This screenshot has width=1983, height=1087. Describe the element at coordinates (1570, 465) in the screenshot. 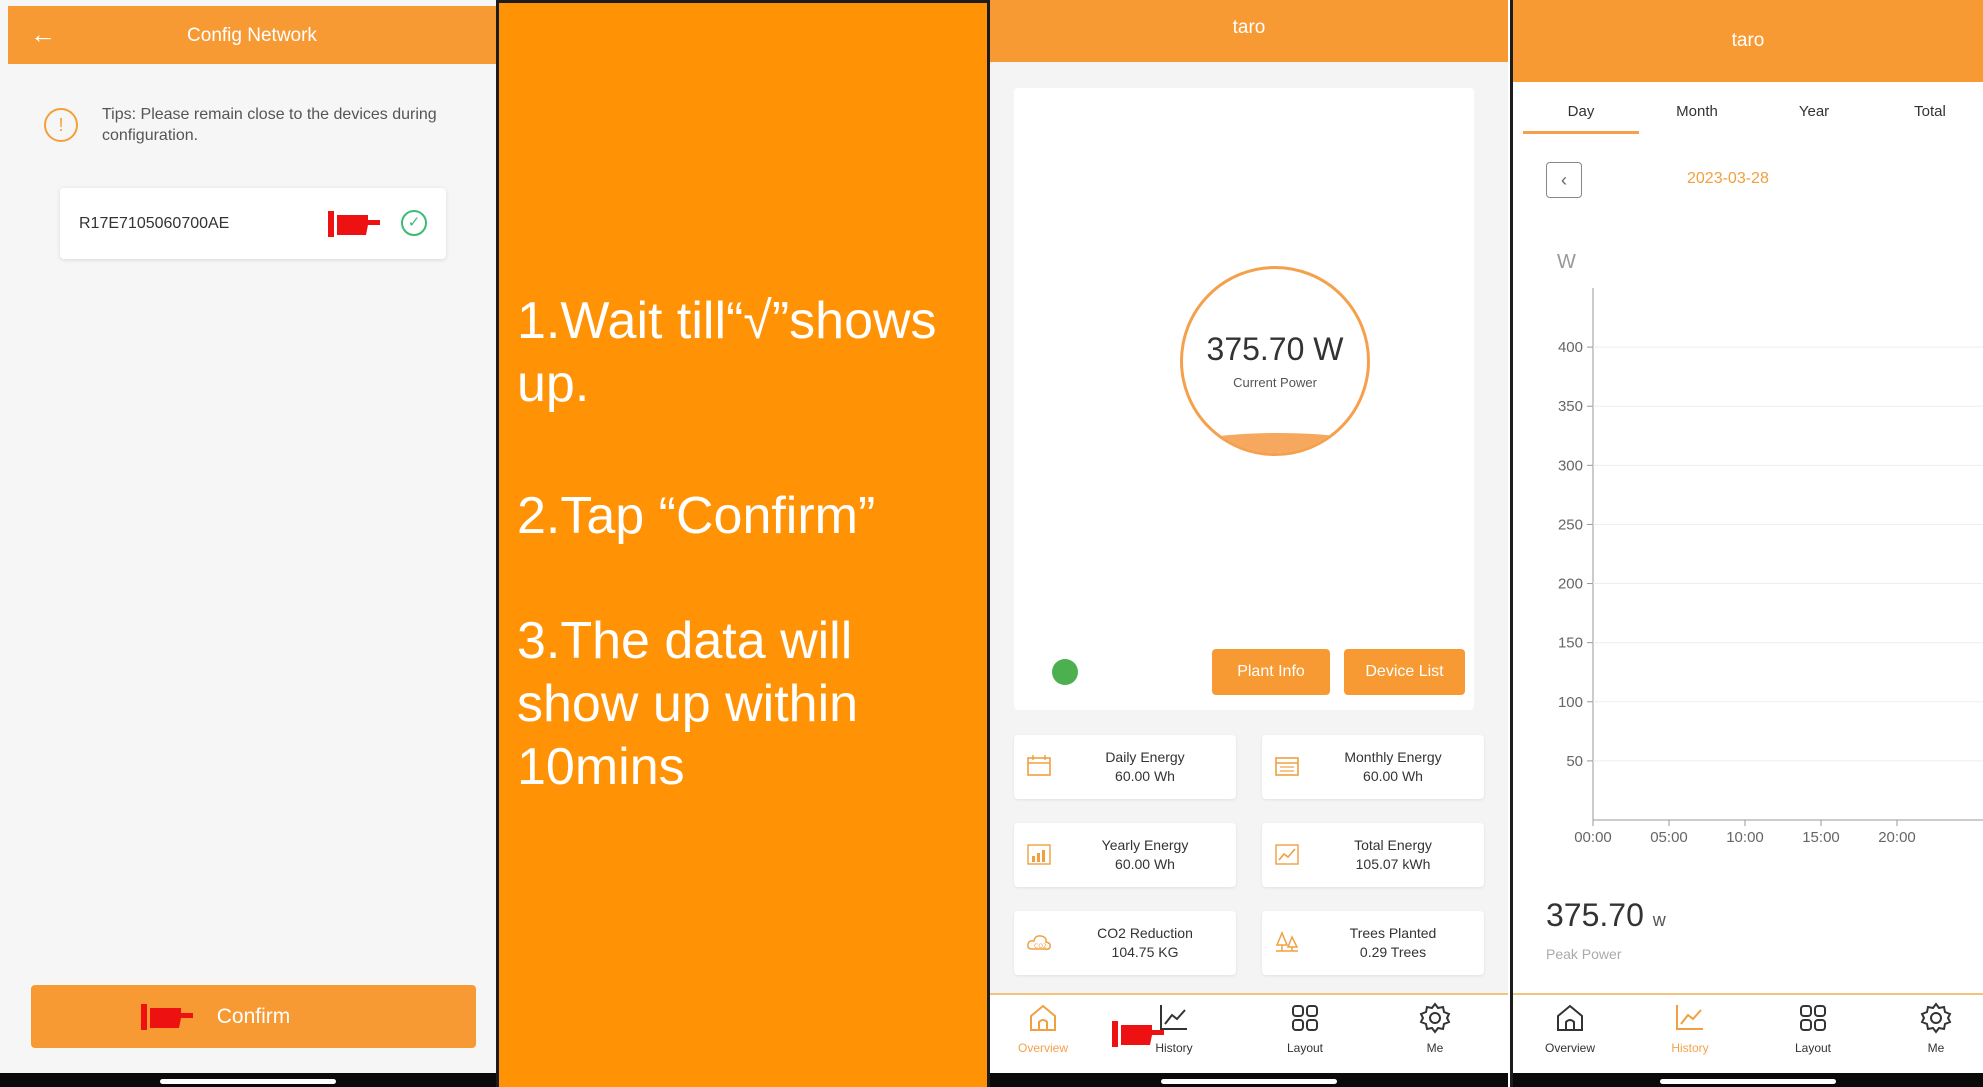

I see `y-tick-label: 300` at that location.